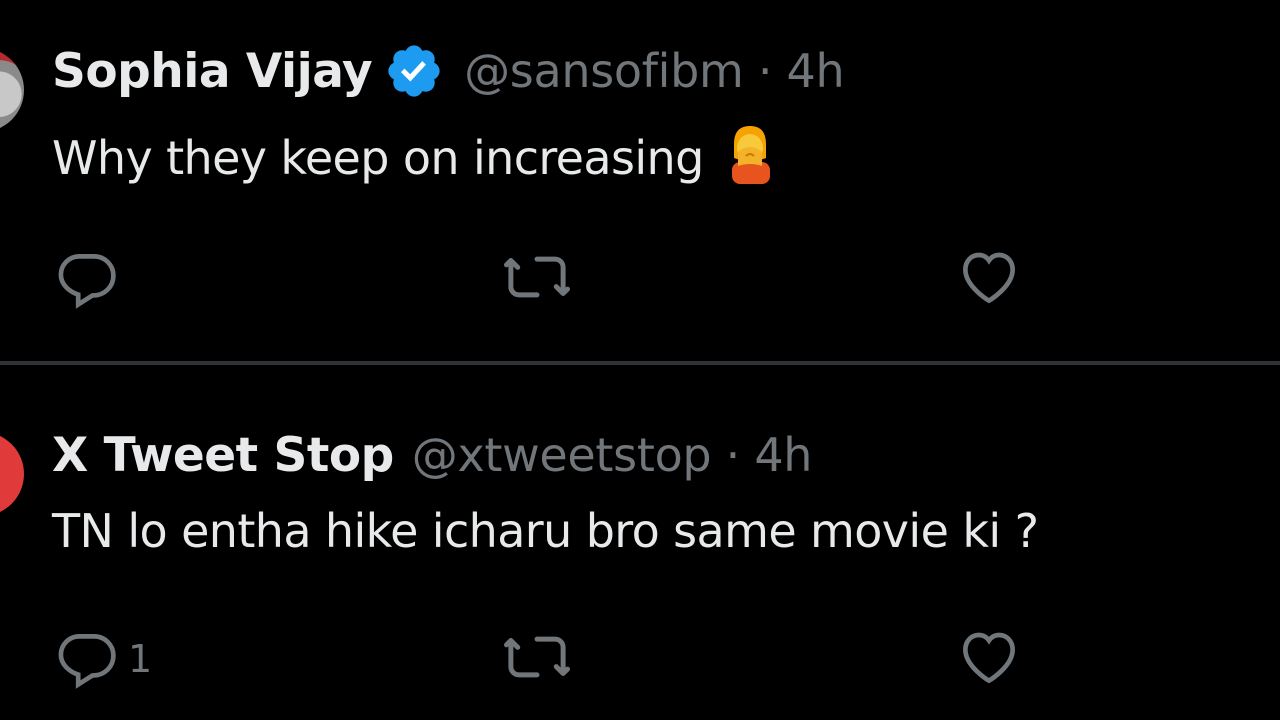  Describe the element at coordinates (212, 71) in the screenshot. I see `display-name: Sophia Vijay` at that location.